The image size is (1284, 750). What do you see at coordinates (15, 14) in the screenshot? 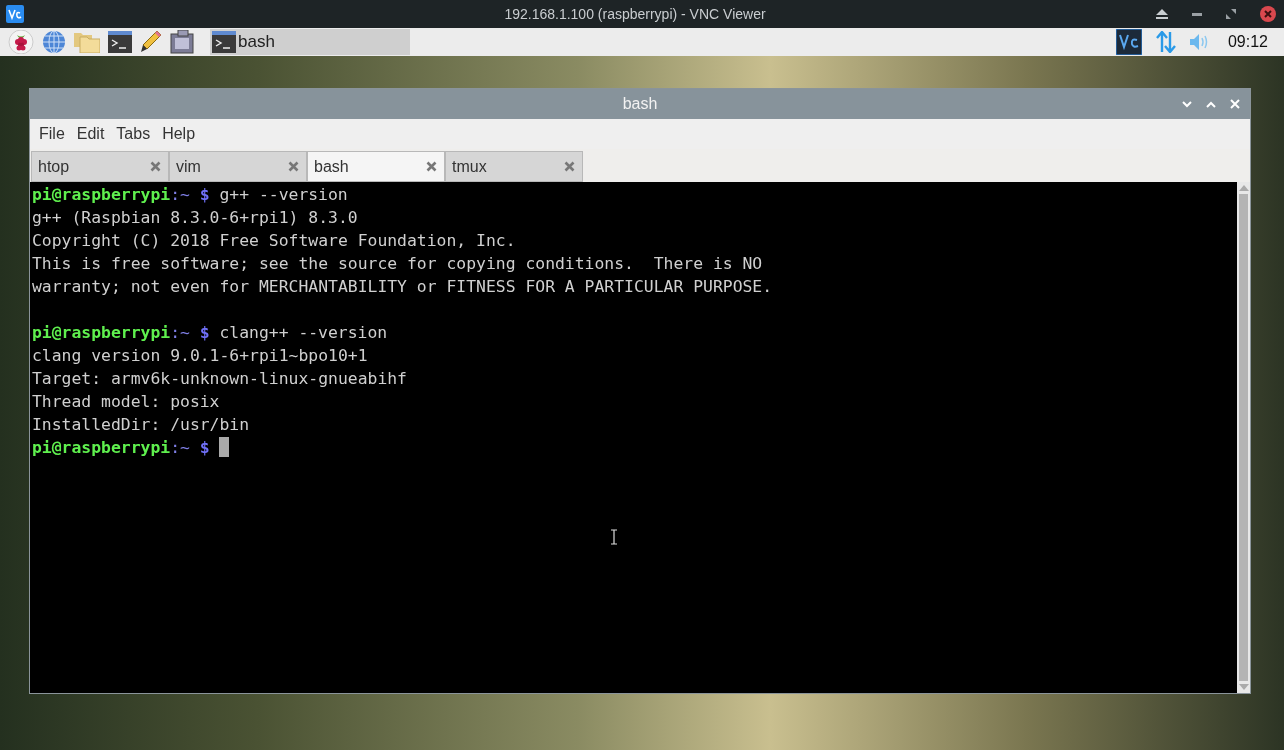
I see `app-logo-icon` at bounding box center [15, 14].